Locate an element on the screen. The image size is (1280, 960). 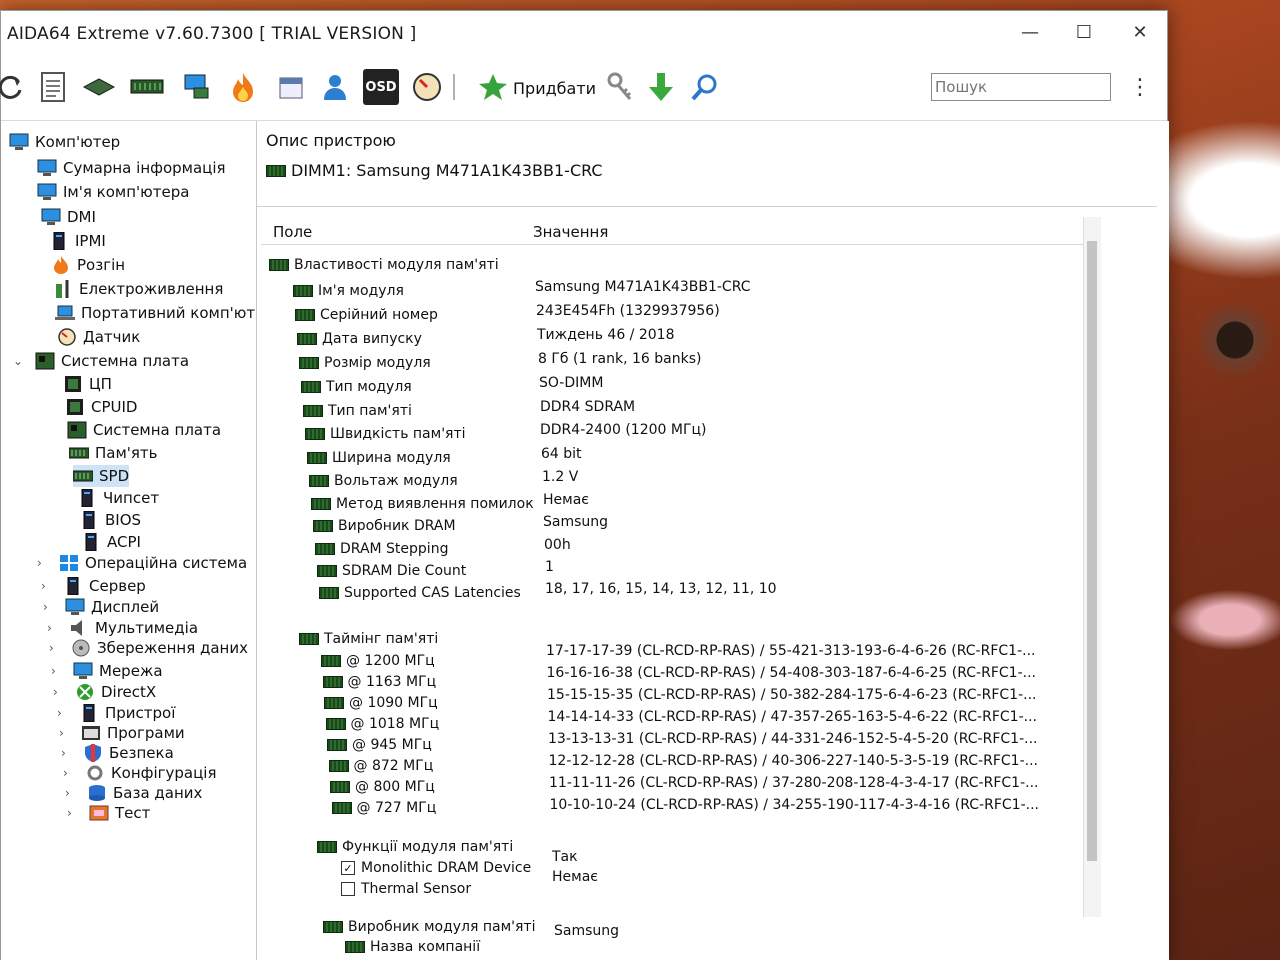
tree-item-computer: Комп'ютер is located at coordinates (64, 142).